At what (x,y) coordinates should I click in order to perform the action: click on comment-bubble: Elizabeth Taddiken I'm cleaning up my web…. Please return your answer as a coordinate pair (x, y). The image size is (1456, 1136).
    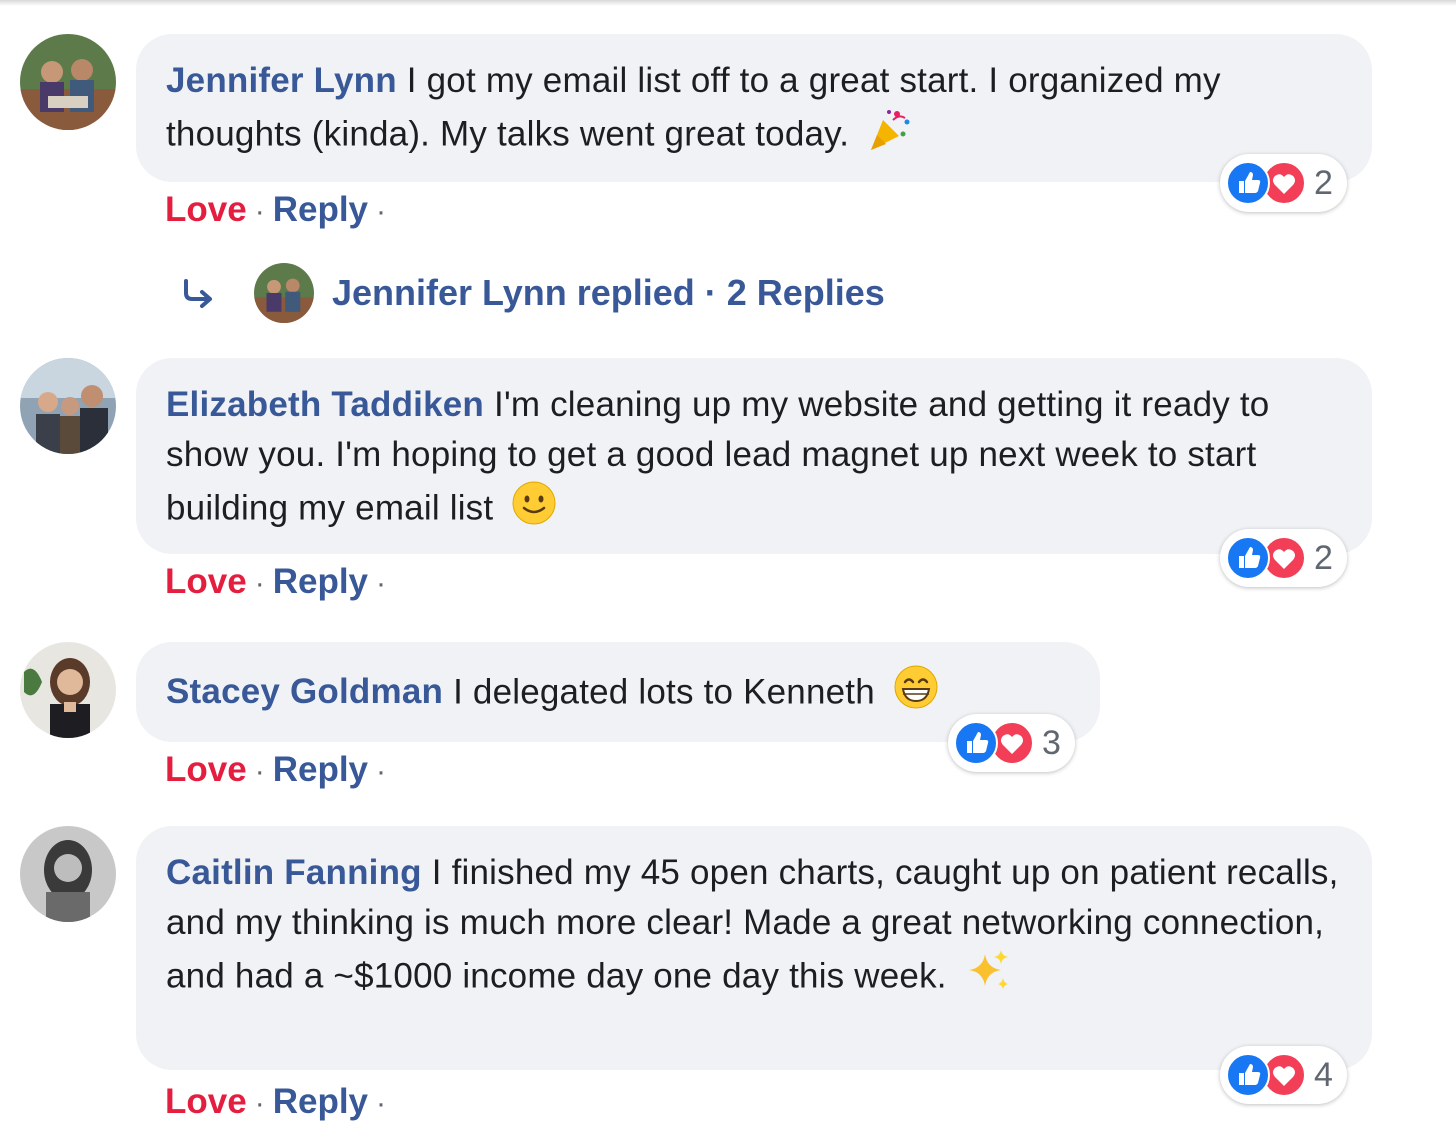
    Looking at the image, I should click on (754, 456).